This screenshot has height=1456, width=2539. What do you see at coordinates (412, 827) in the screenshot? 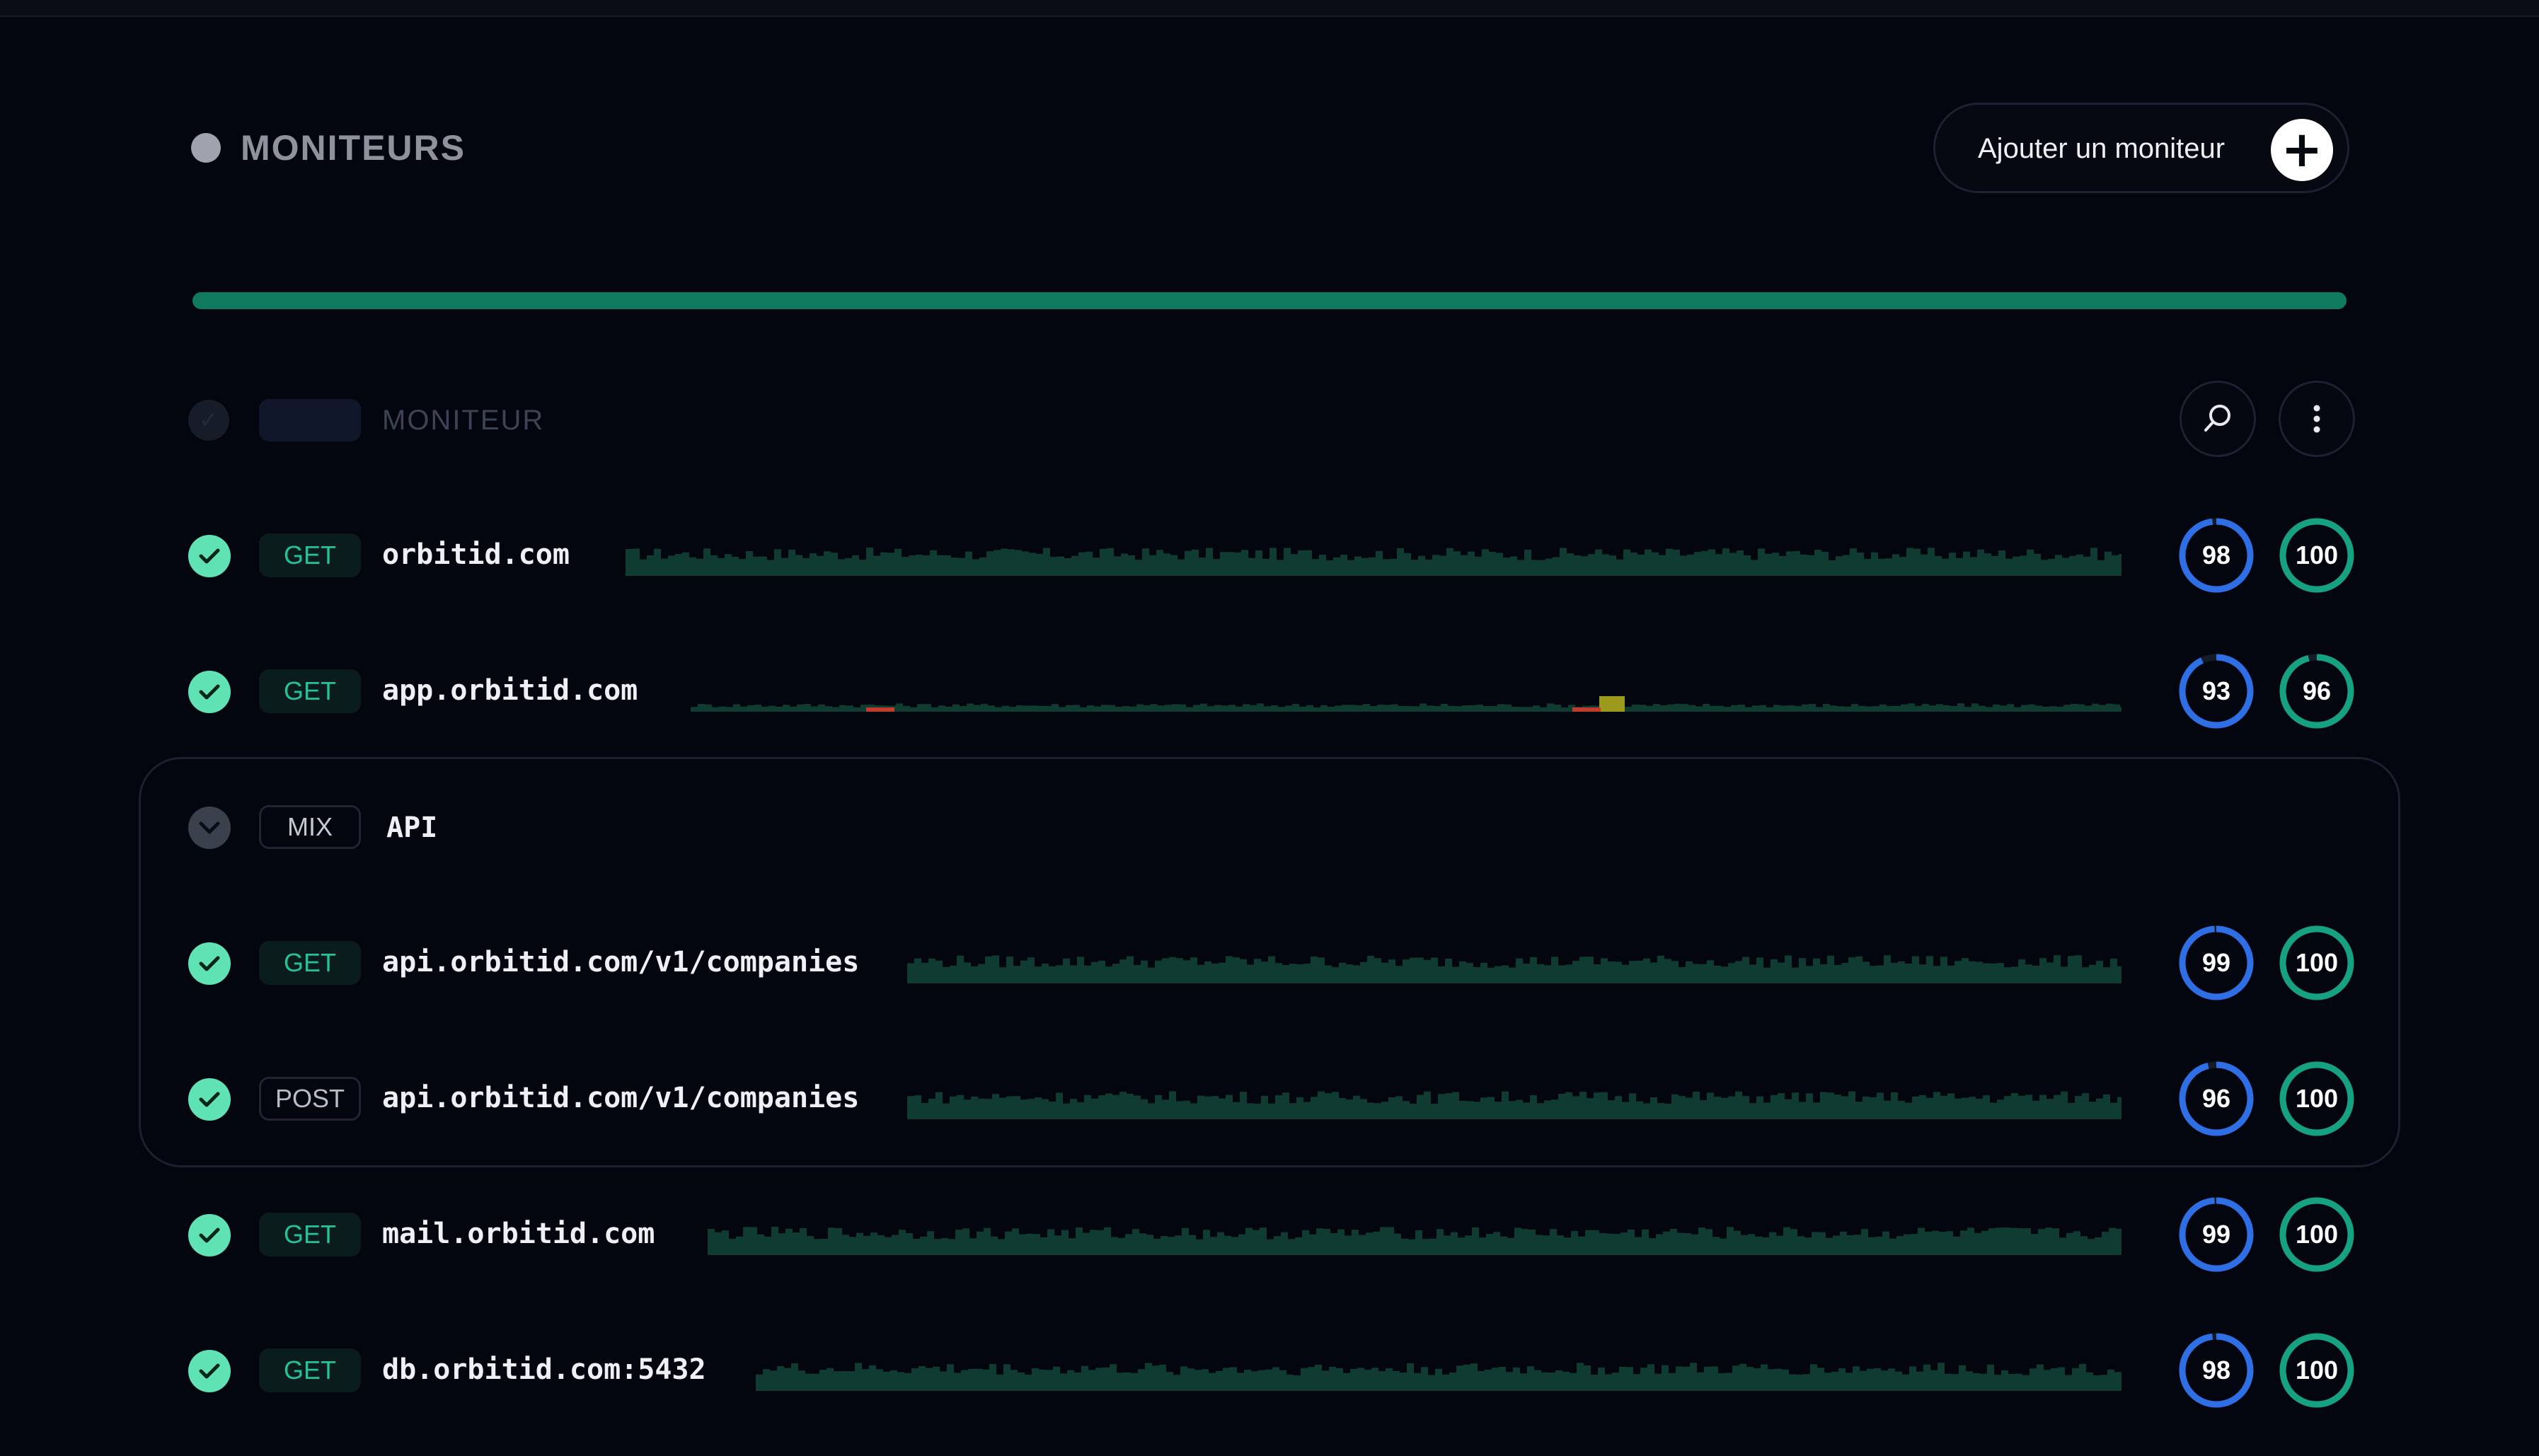
I see `group-name: API` at bounding box center [412, 827].